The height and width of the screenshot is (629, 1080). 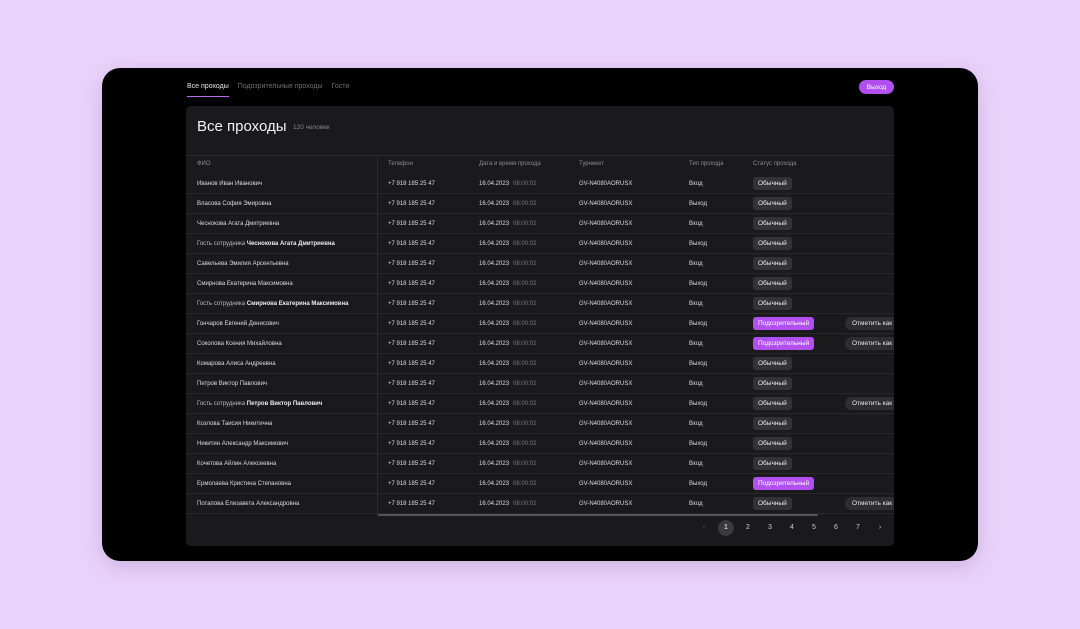 I want to click on top-tabs: Все проходы Подозрительные проходы Гости, so click(x=268, y=90).